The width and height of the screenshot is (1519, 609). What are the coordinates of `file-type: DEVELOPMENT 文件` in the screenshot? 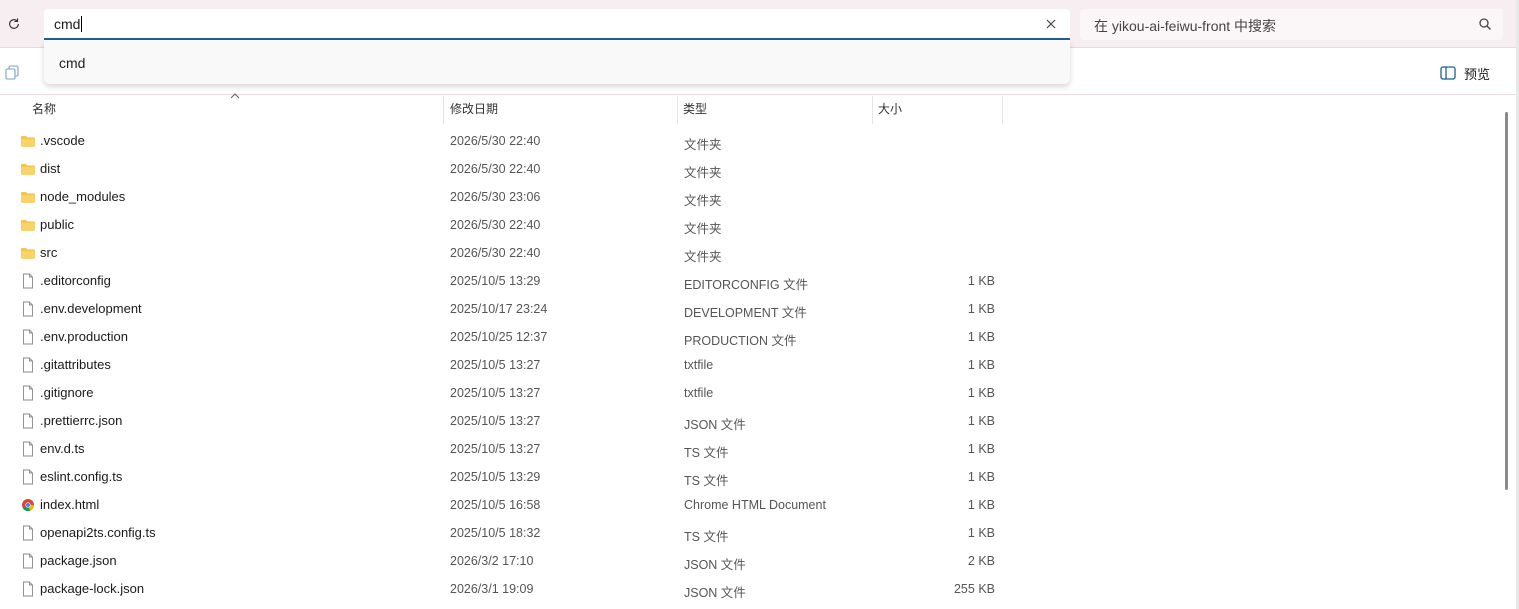 It's located at (745, 313).